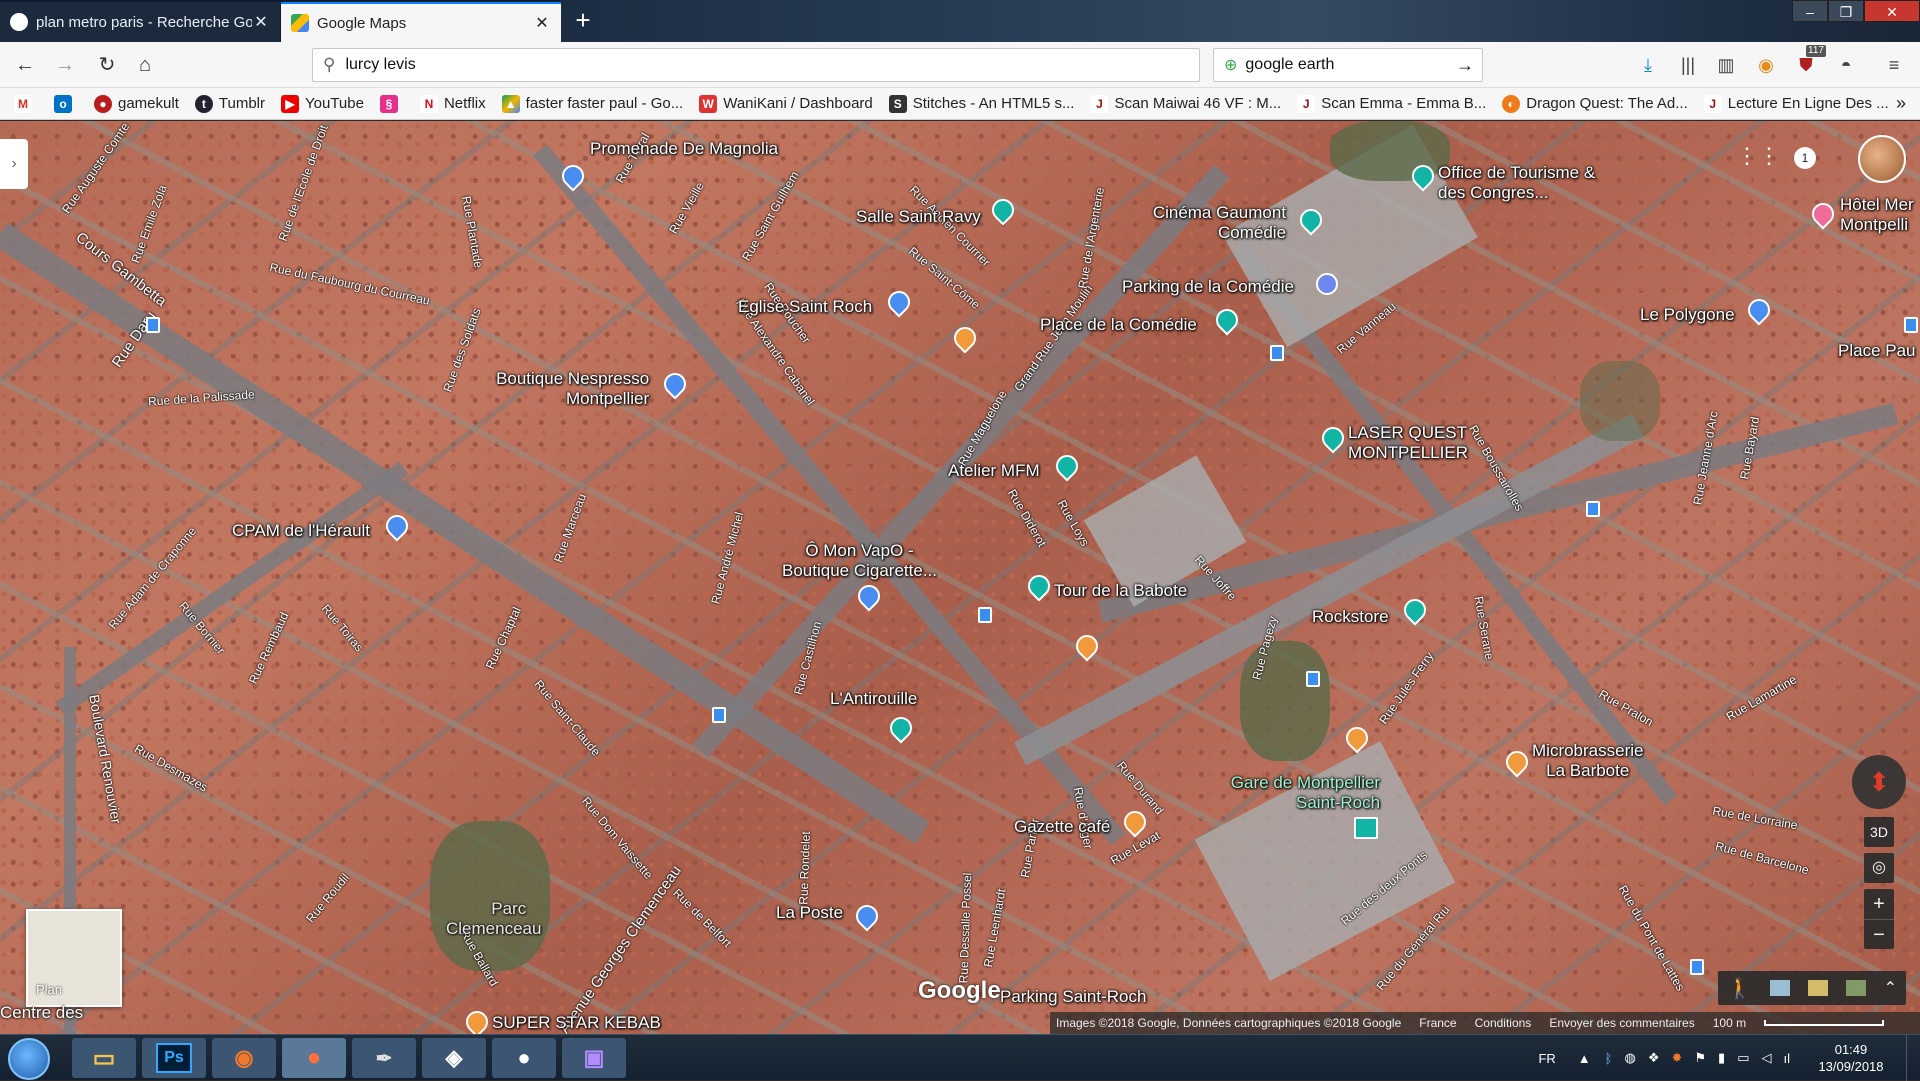 This screenshot has width=1920, height=1081. Describe the element at coordinates (1120, 591) in the screenshot. I see `place-label: Tour de la Babote` at that location.